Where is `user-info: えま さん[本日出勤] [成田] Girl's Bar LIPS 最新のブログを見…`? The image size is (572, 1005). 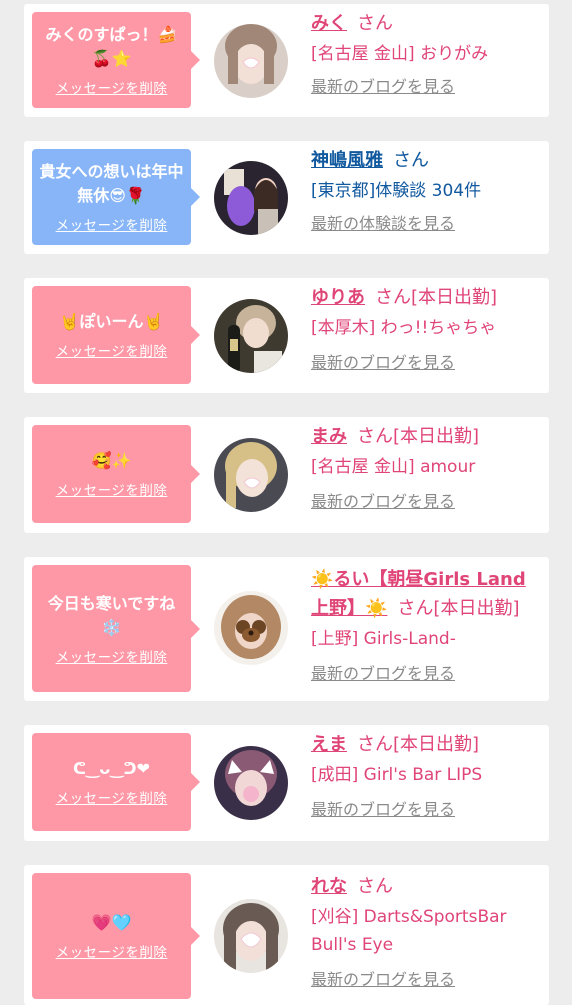 user-info: えま さん[本日出勤] [成田] Girl's Bar LIPS 最新のブログを見… is located at coordinates (427, 776).